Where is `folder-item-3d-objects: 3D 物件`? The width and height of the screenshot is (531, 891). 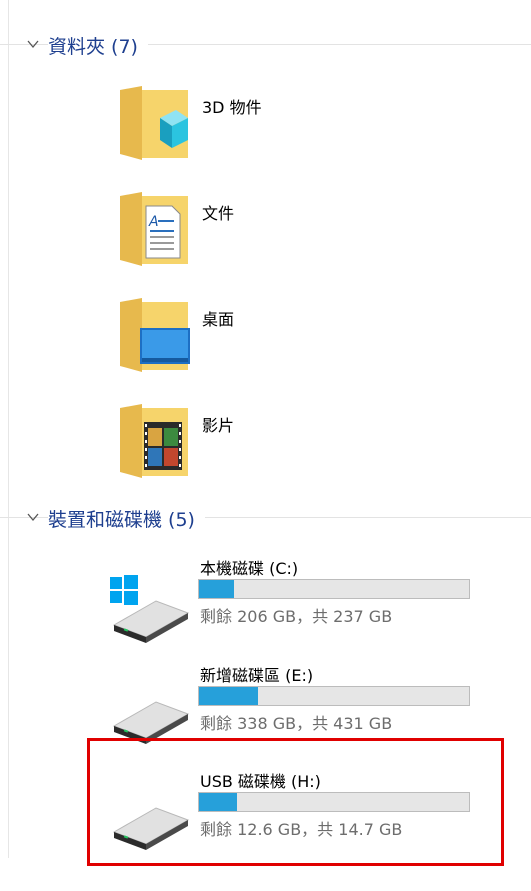
folder-item-3d-objects: 3D 物件 is located at coordinates (268, 129).